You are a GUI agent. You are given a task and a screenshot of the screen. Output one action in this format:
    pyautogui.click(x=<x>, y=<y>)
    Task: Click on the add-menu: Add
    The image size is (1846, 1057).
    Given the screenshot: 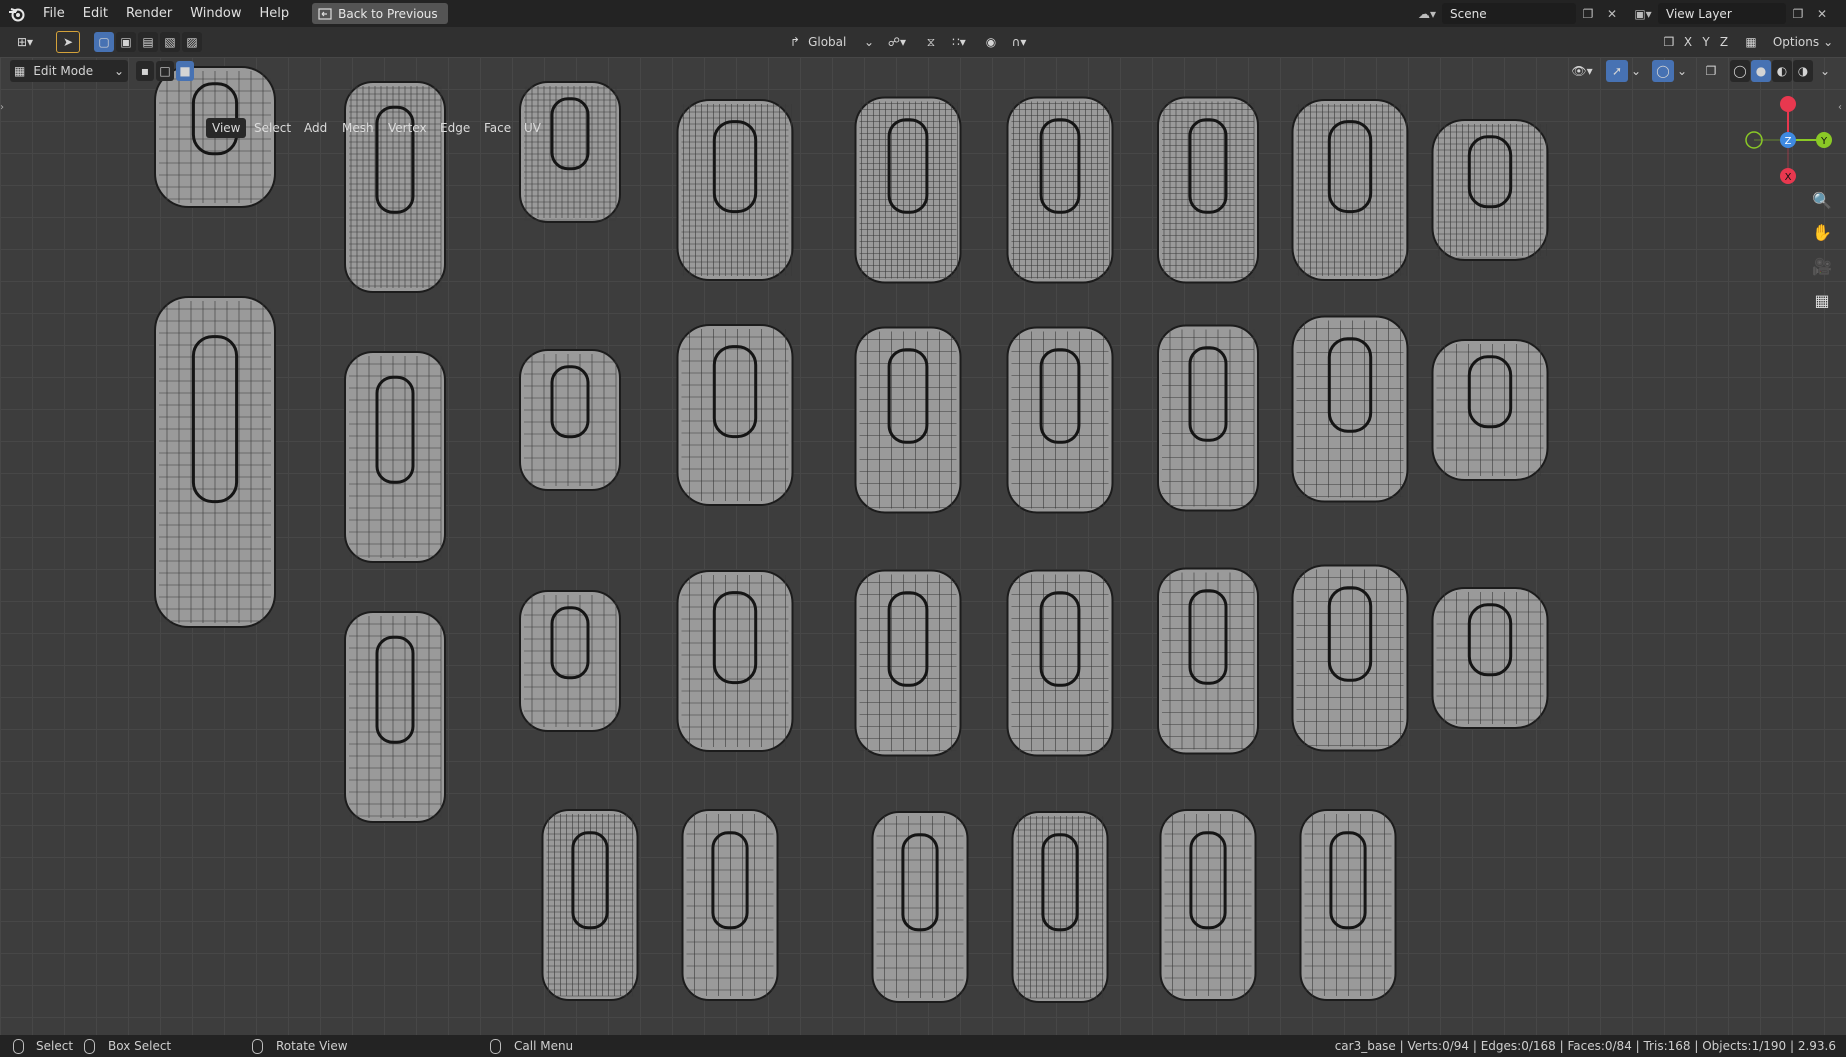 What is the action you would take?
    pyautogui.click(x=315, y=128)
    